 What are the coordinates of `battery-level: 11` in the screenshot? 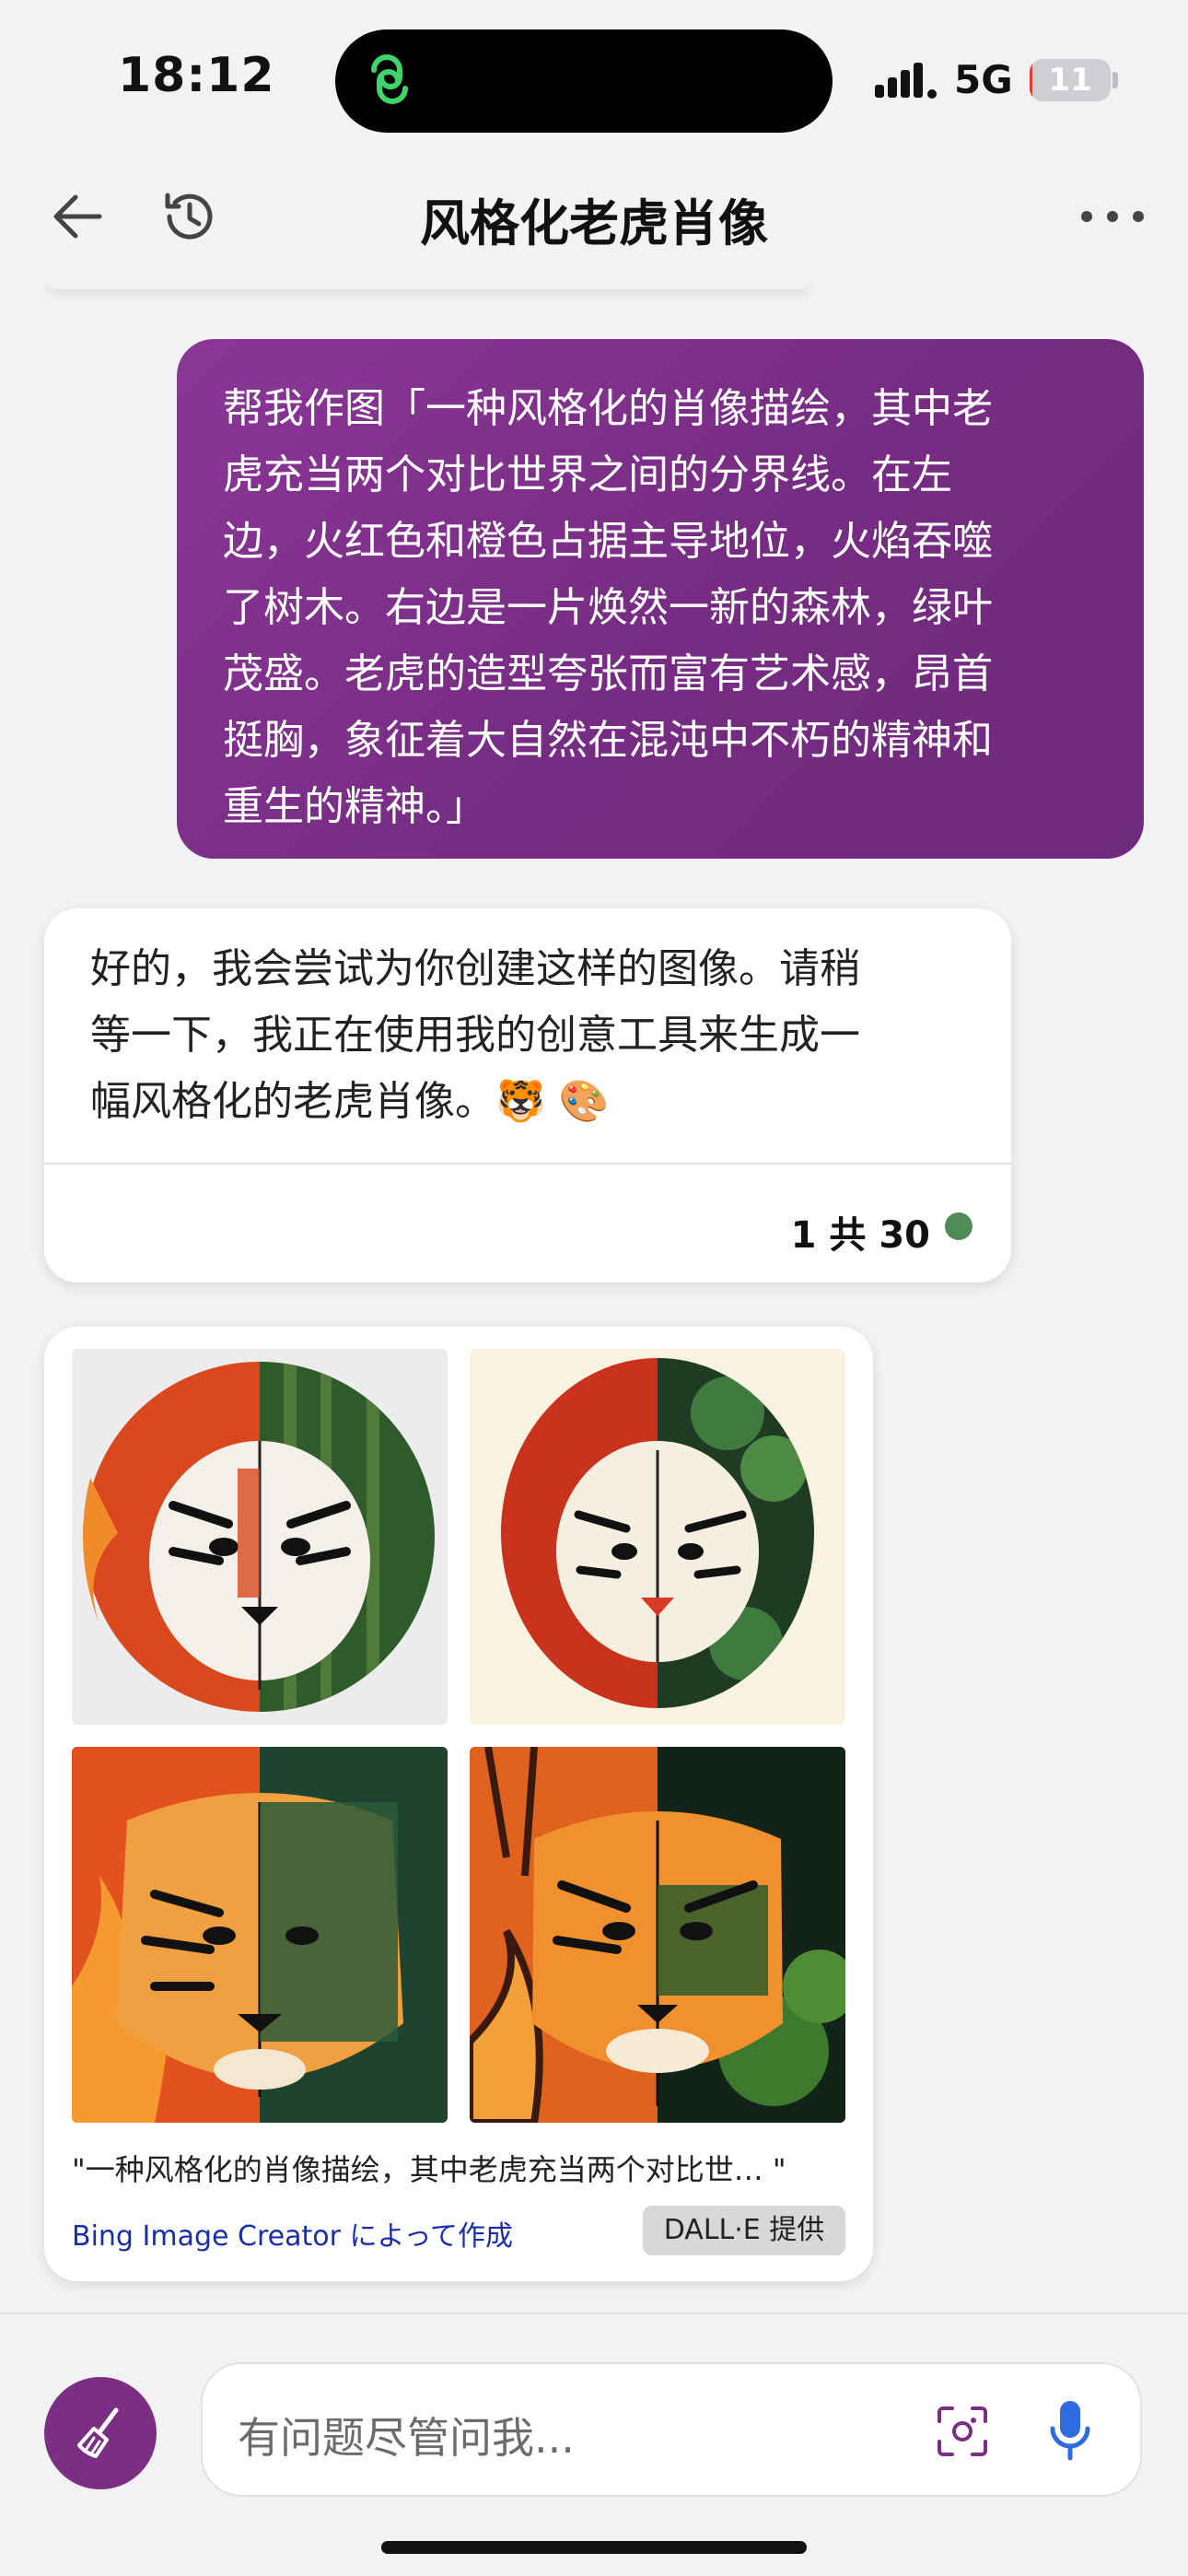 It's located at (1070, 80).